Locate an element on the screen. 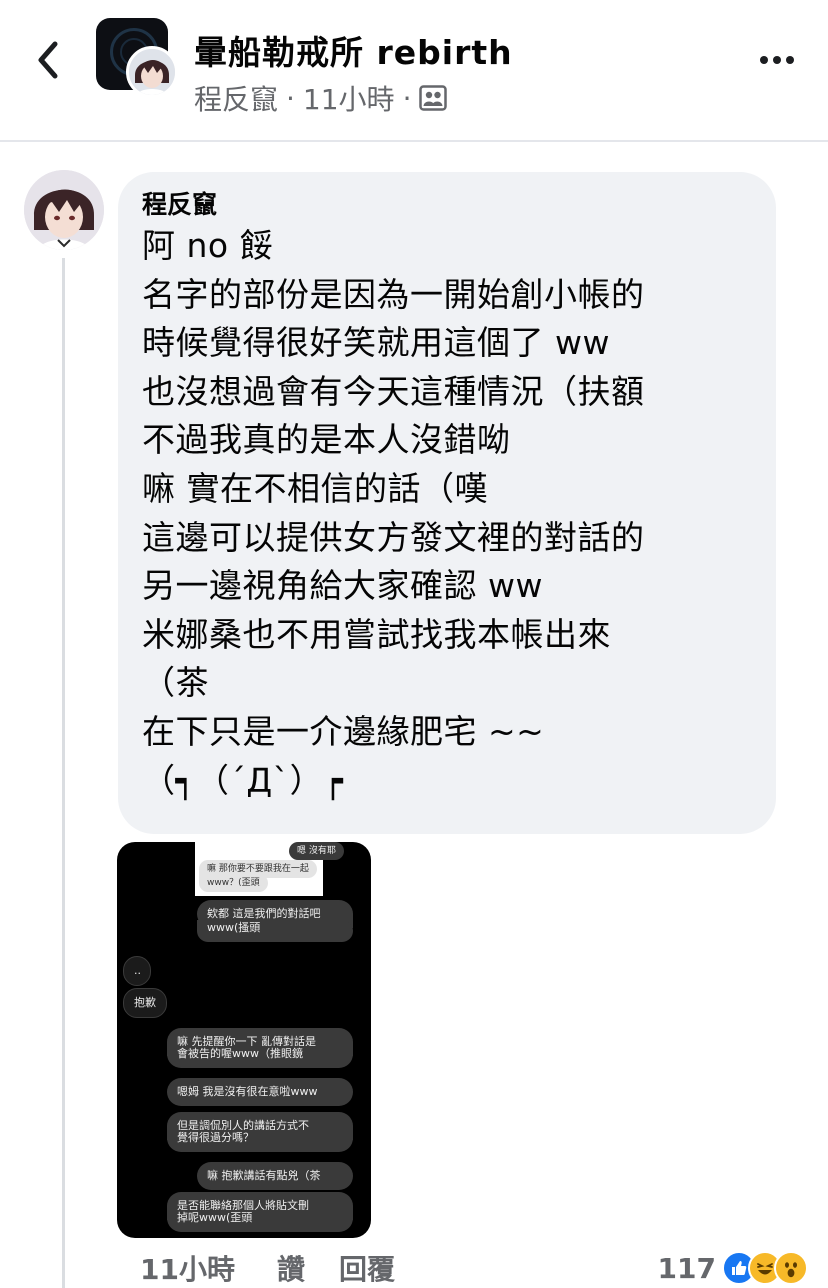 Image resolution: width=828 pixels, height=1288 pixels. comment-line: 阿 no 餒 is located at coordinates (208, 245).